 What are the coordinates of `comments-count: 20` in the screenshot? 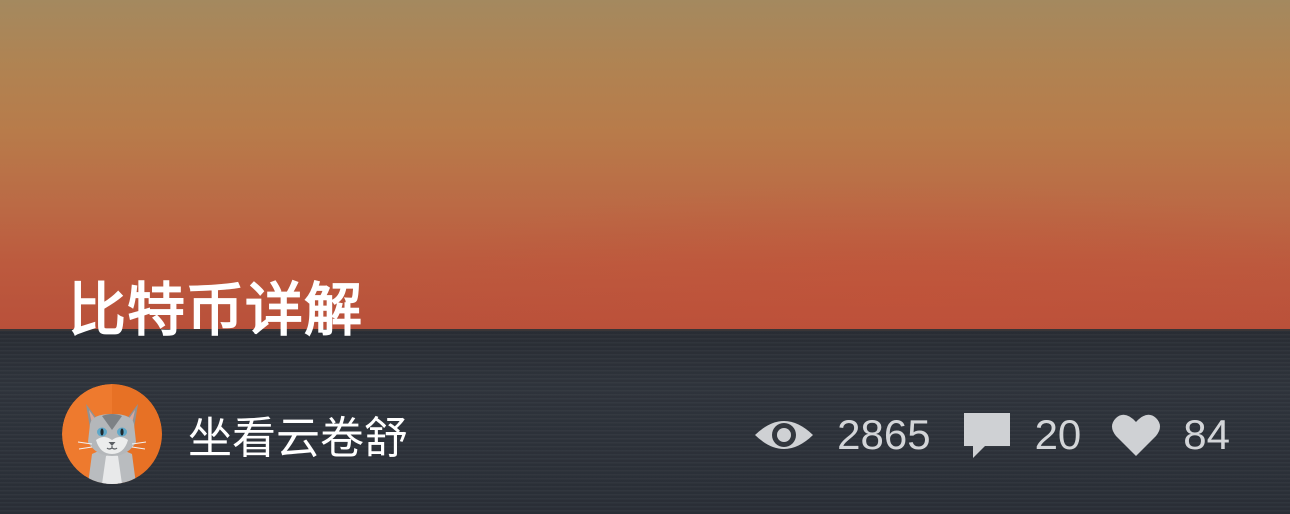 It's located at (1058, 434).